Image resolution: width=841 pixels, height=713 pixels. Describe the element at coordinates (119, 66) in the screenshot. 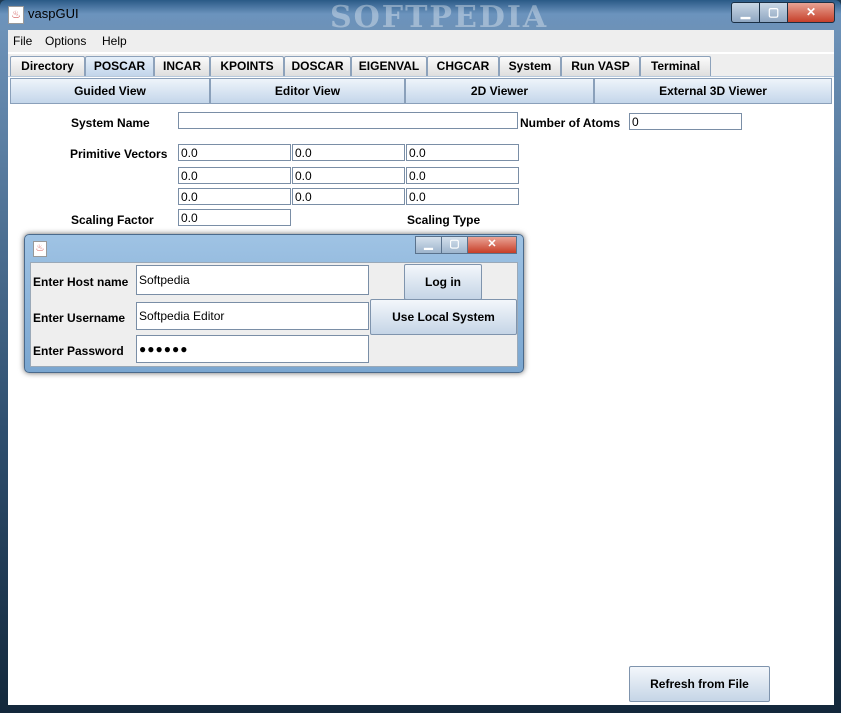

I see `tab-poscar: POSCAR` at that location.